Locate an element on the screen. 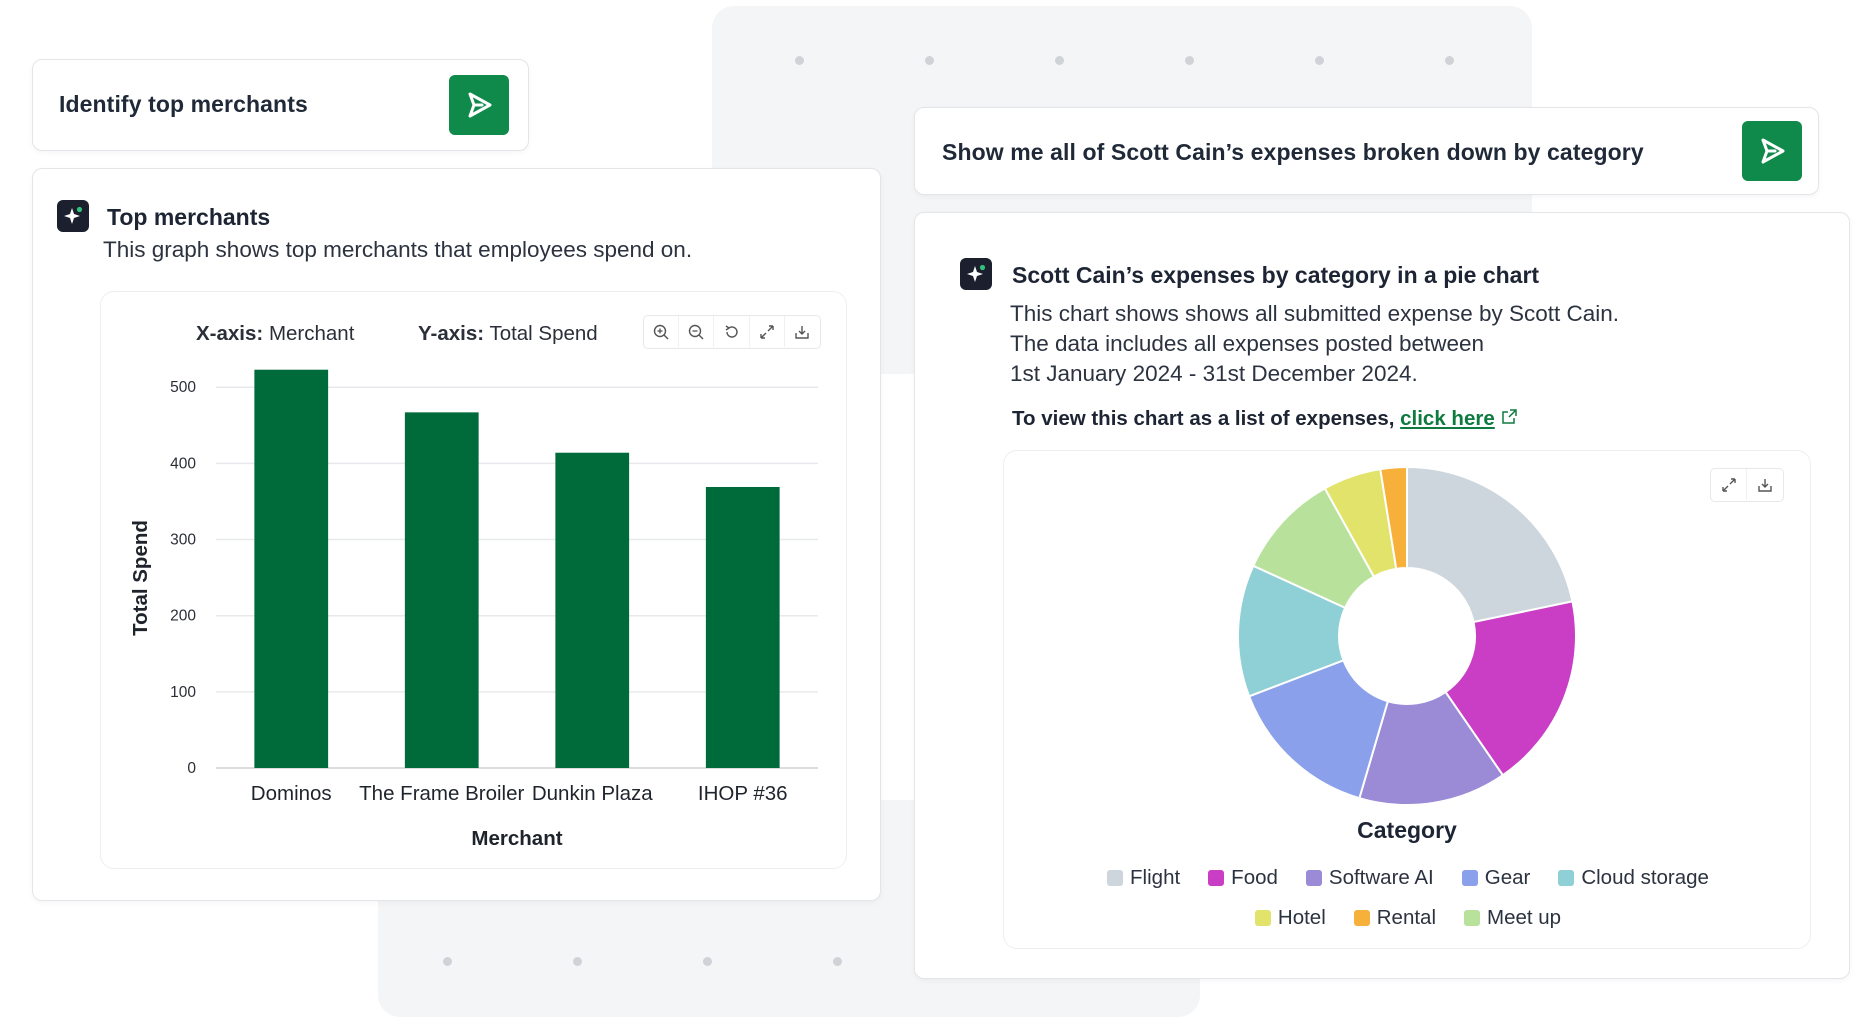 The width and height of the screenshot is (1866, 1017). legend-item: Hotel is located at coordinates (1290, 918).